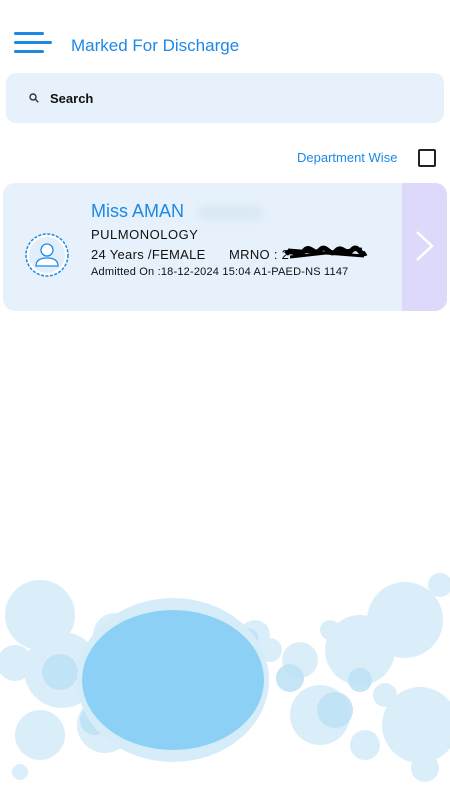  What do you see at coordinates (33, 44) in the screenshot?
I see `hamburger-menu-icon` at bounding box center [33, 44].